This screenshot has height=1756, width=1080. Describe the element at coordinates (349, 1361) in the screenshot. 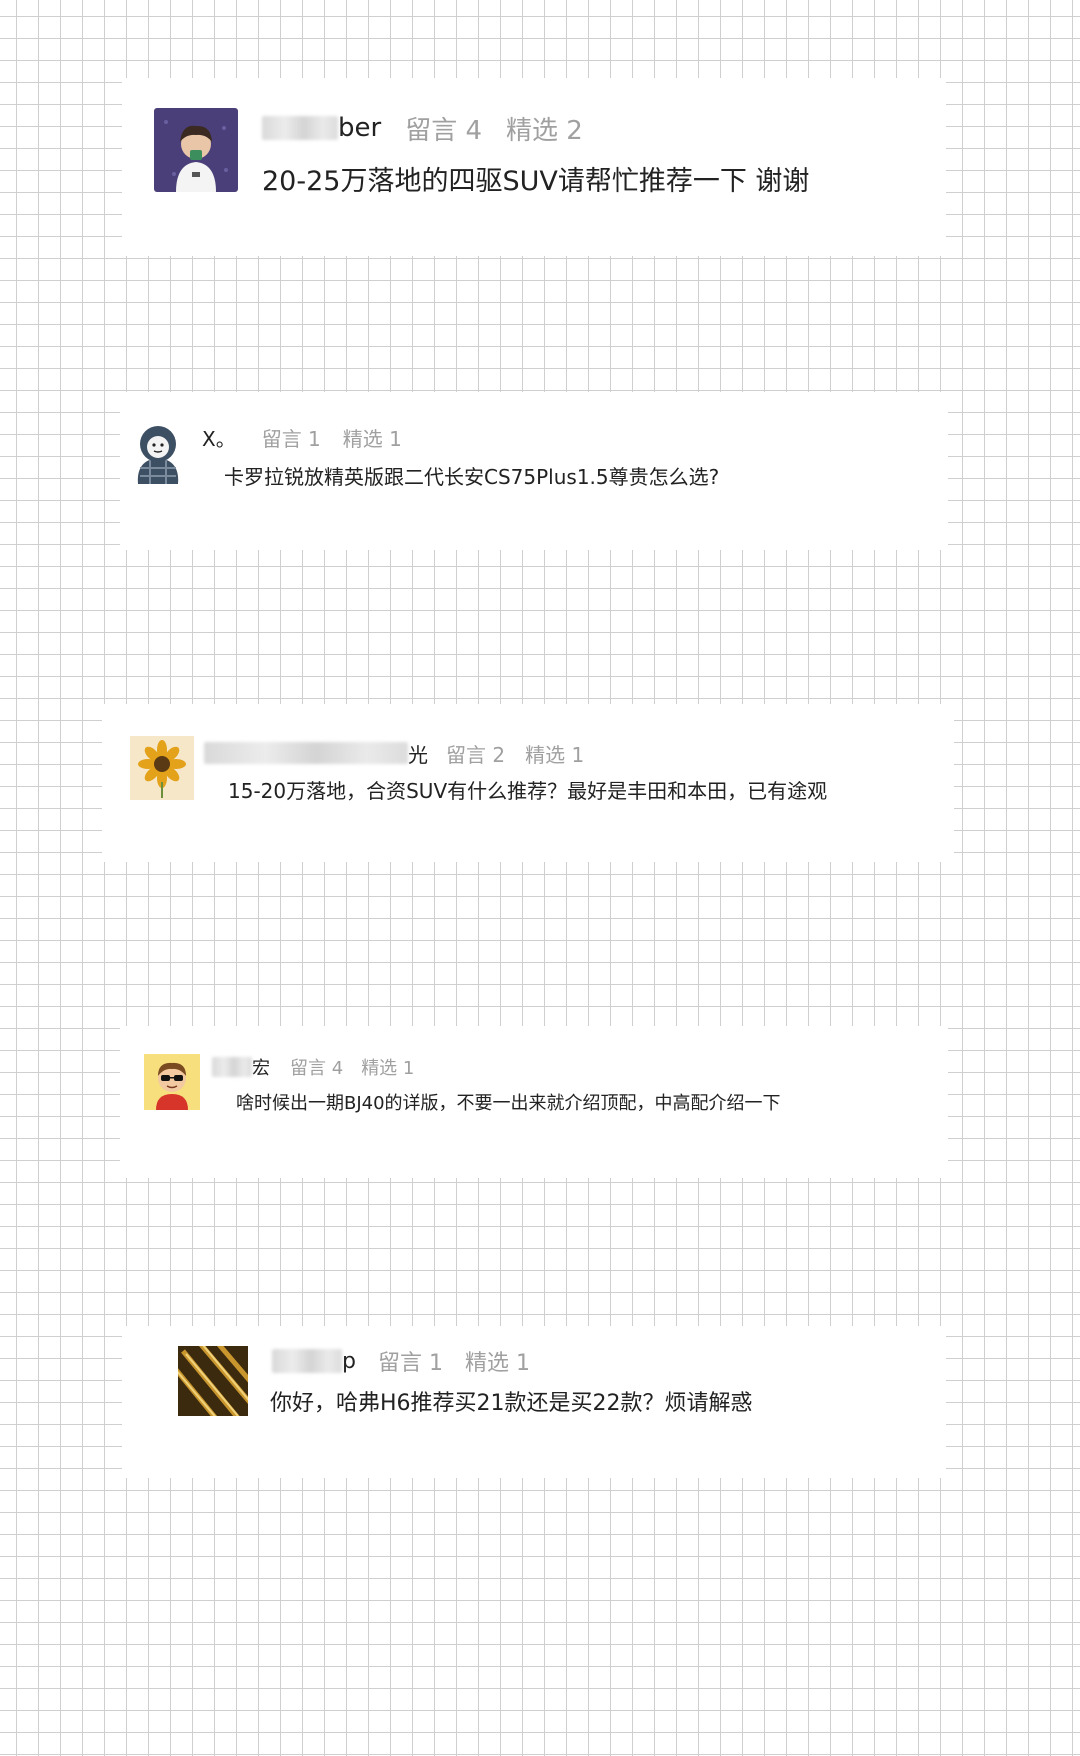

I see `author-name: p` at that location.